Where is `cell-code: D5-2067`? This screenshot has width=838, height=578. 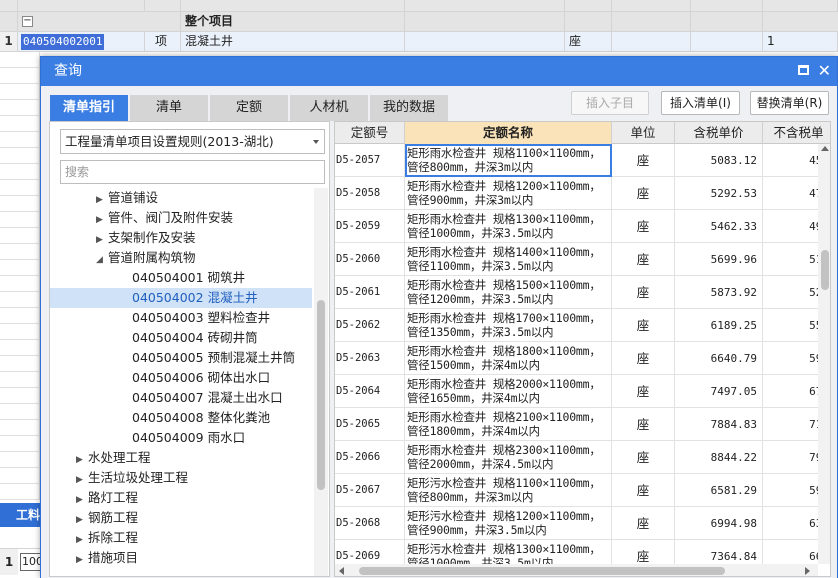
cell-code: D5-2067 is located at coordinates (370, 490).